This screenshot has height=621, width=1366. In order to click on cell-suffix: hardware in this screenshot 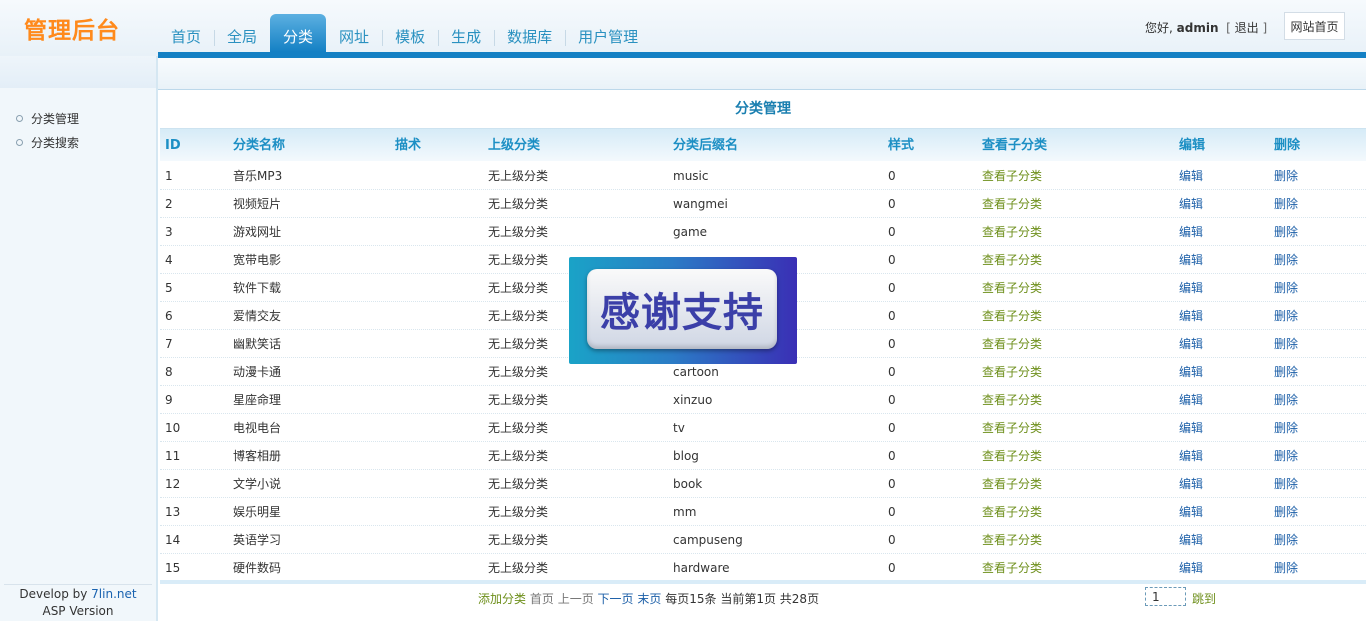, I will do `click(701, 568)`.